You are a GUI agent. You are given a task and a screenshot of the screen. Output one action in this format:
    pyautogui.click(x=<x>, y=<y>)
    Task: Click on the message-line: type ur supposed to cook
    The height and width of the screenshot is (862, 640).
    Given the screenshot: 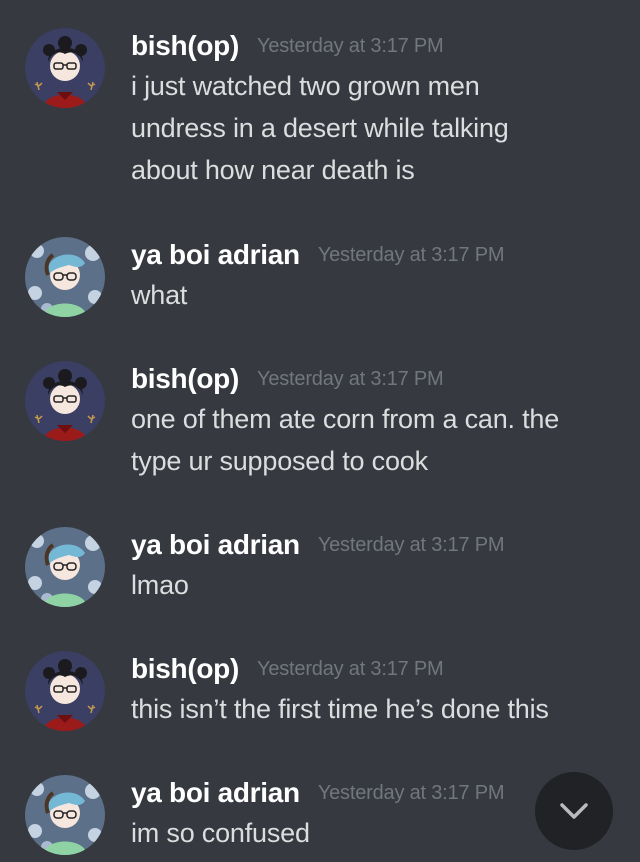 What is the action you would take?
    pyautogui.click(x=279, y=461)
    